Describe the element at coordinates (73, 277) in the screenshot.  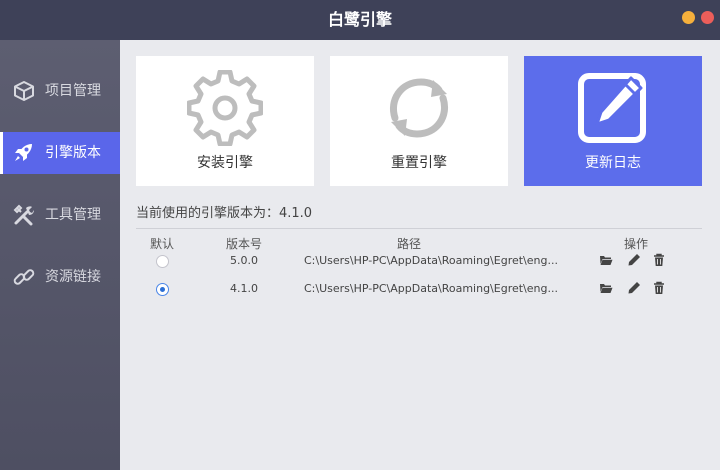
I see `sidebar-item-label: 资源链接` at that location.